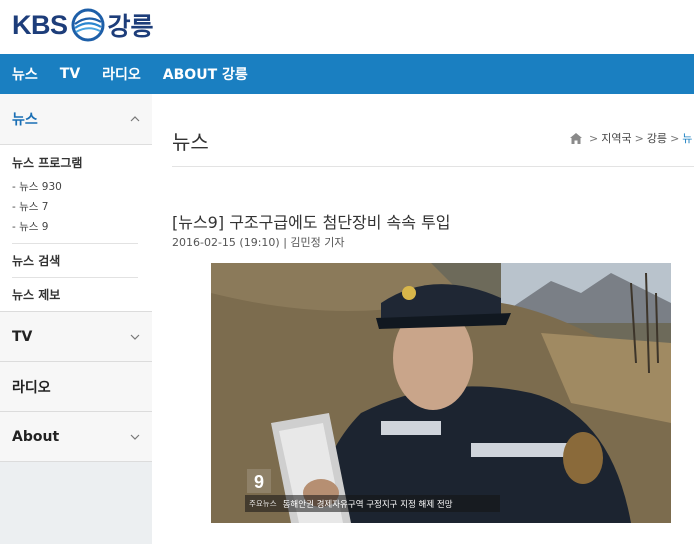  I want to click on news9-logo-icon: 9, so click(259, 481).